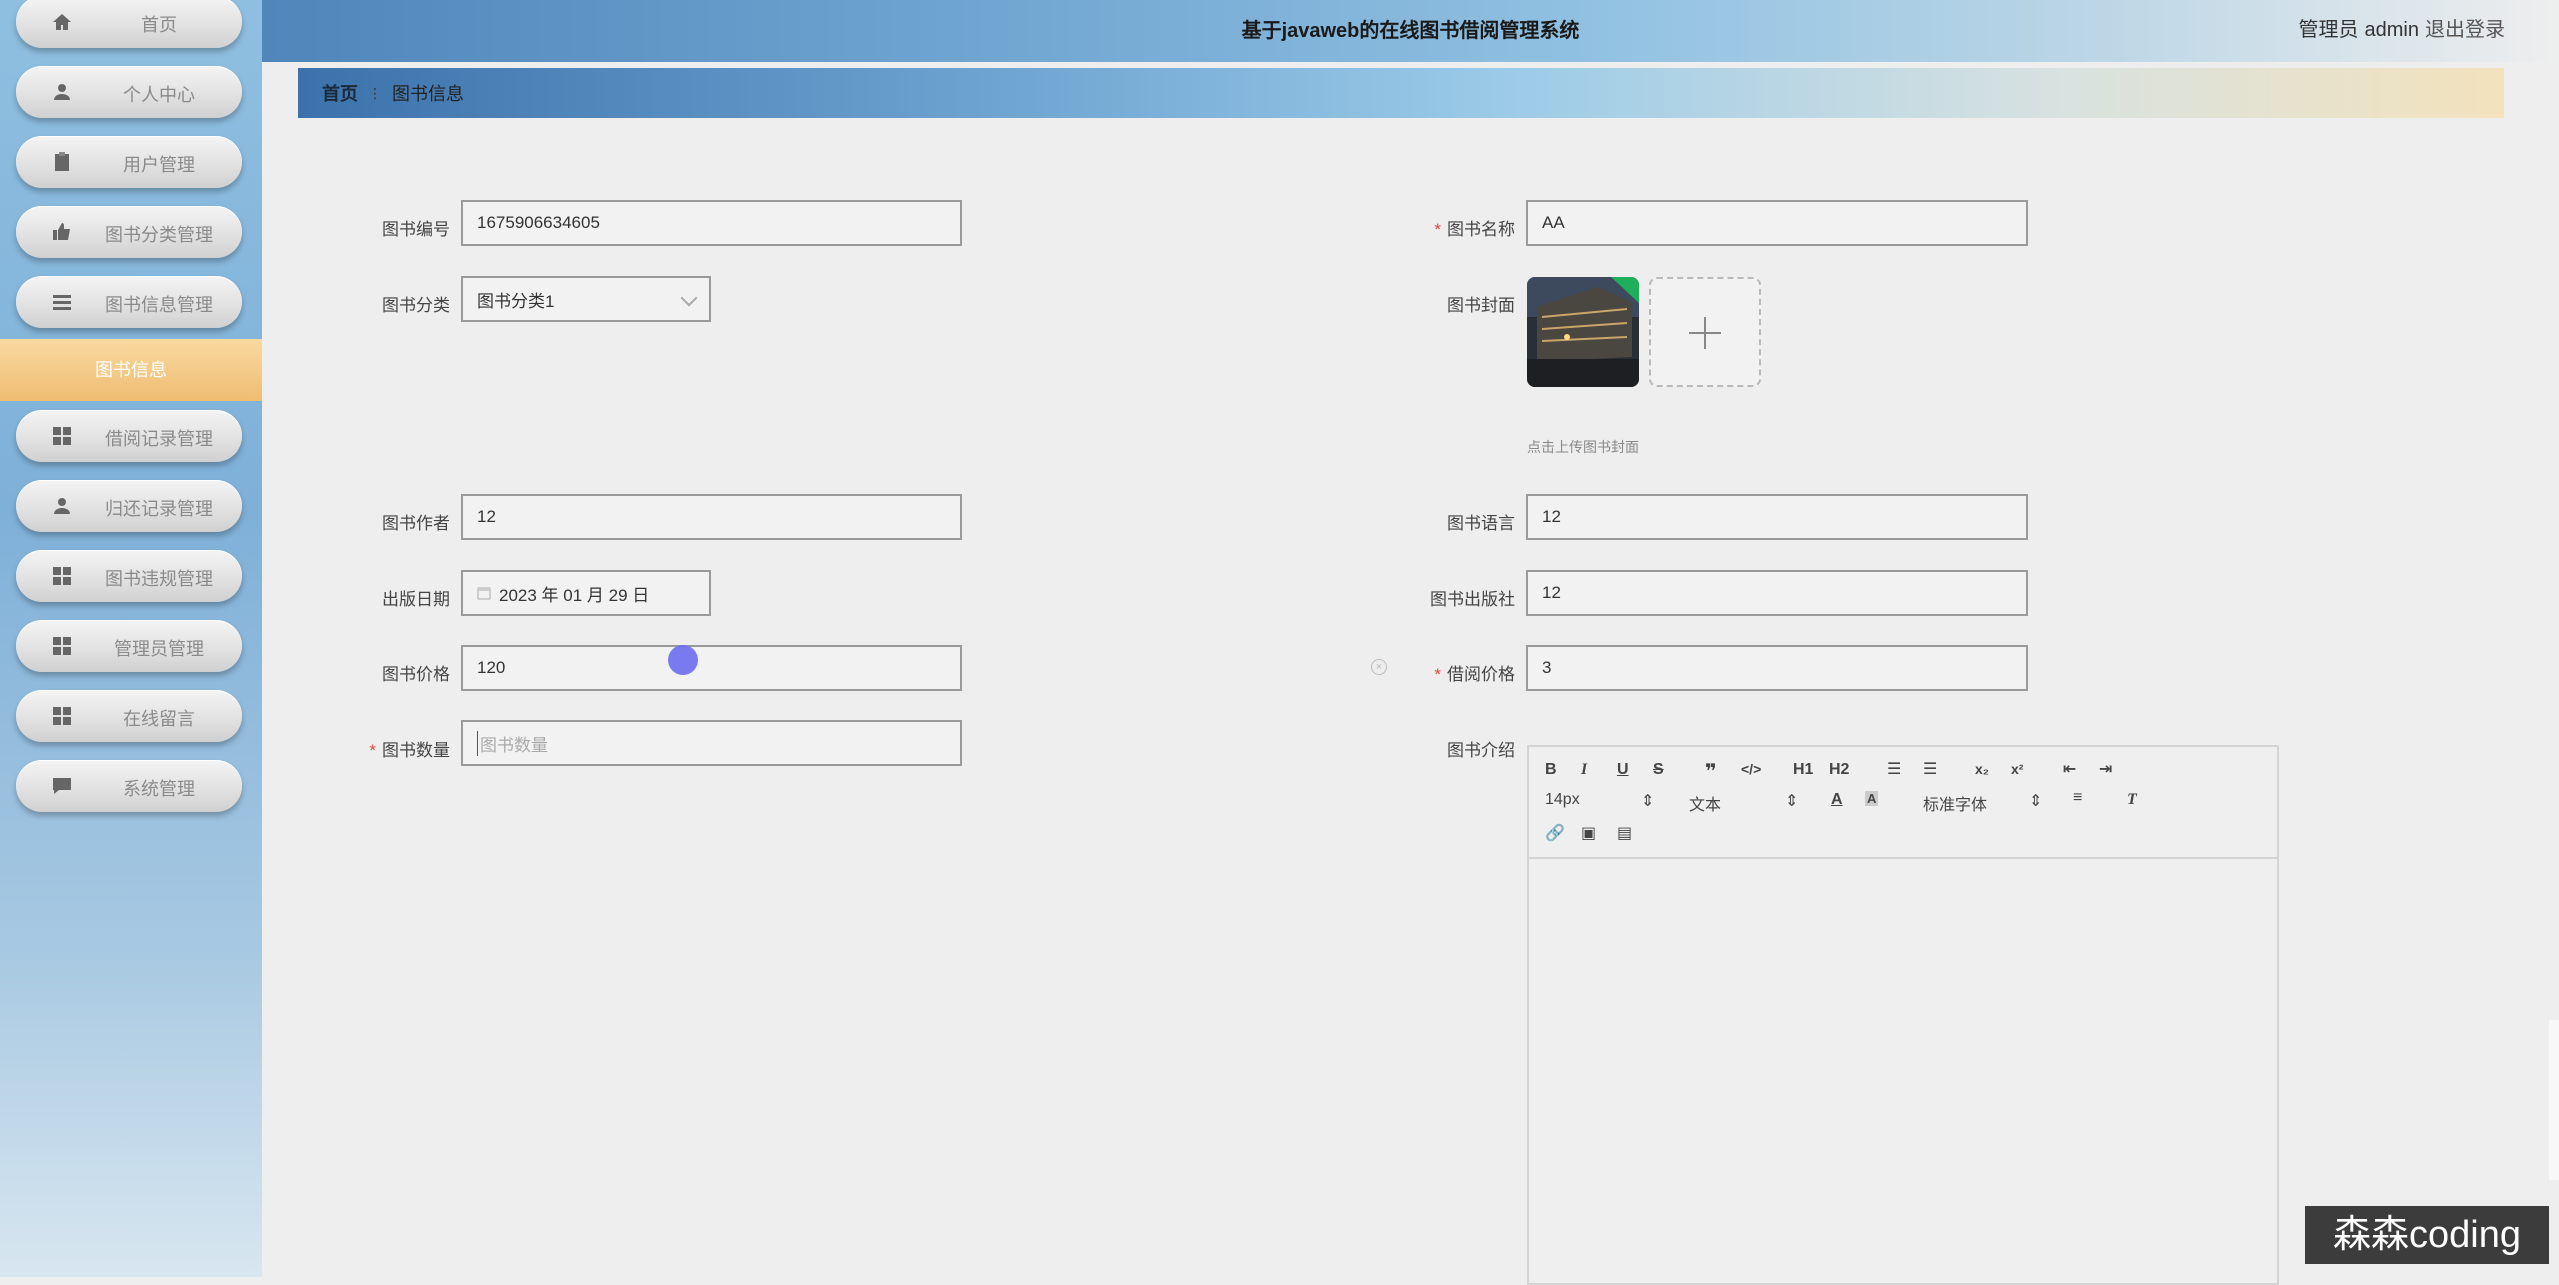 This screenshot has height=1285, width=2559. I want to click on price-label: 图书价格, so click(416, 674).